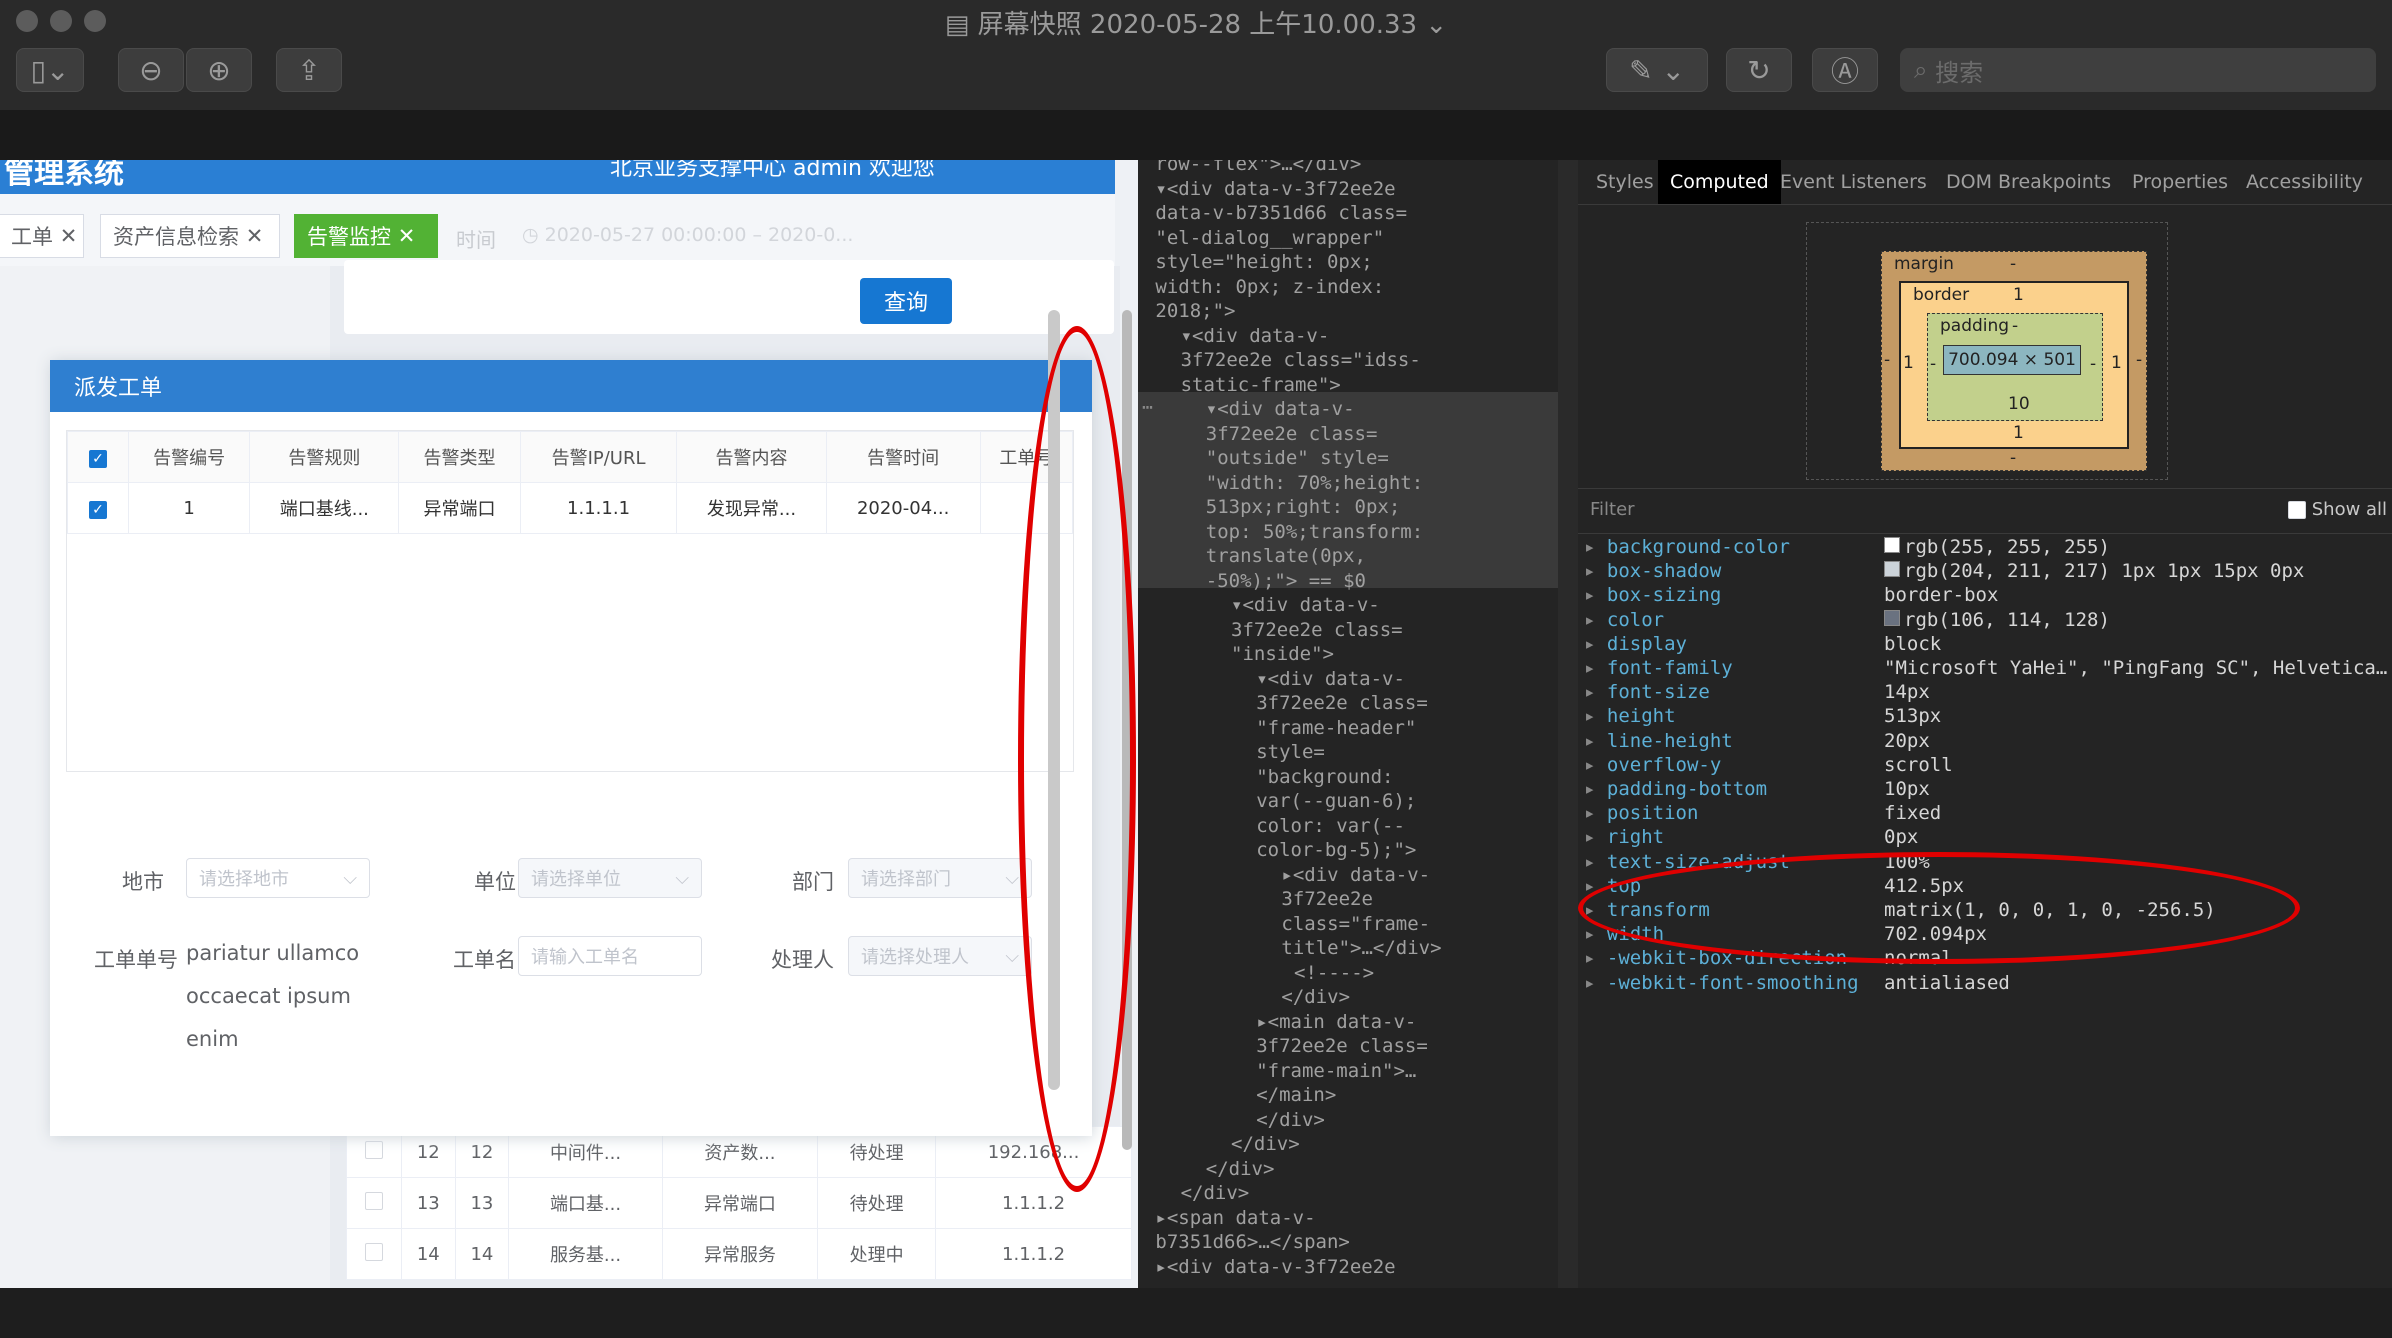 Image resolution: width=2392 pixels, height=1338 pixels. I want to click on table-row: 14 14 服务基... 异常服务 处理中 1.1.1.2, so click(739, 1254).